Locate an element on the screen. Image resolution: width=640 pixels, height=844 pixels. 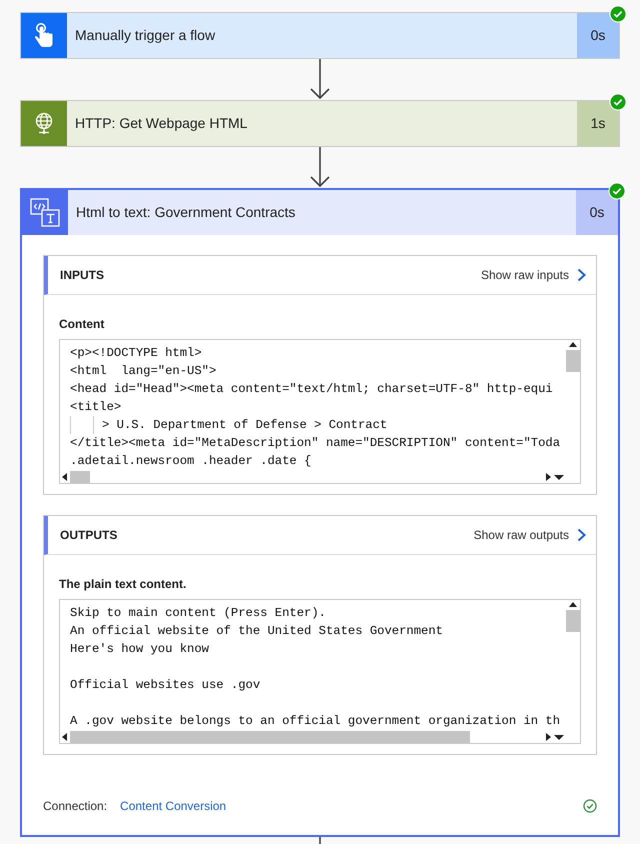
code-line: > U.S. Department of Defense > Contract is located at coordinates (245, 425).